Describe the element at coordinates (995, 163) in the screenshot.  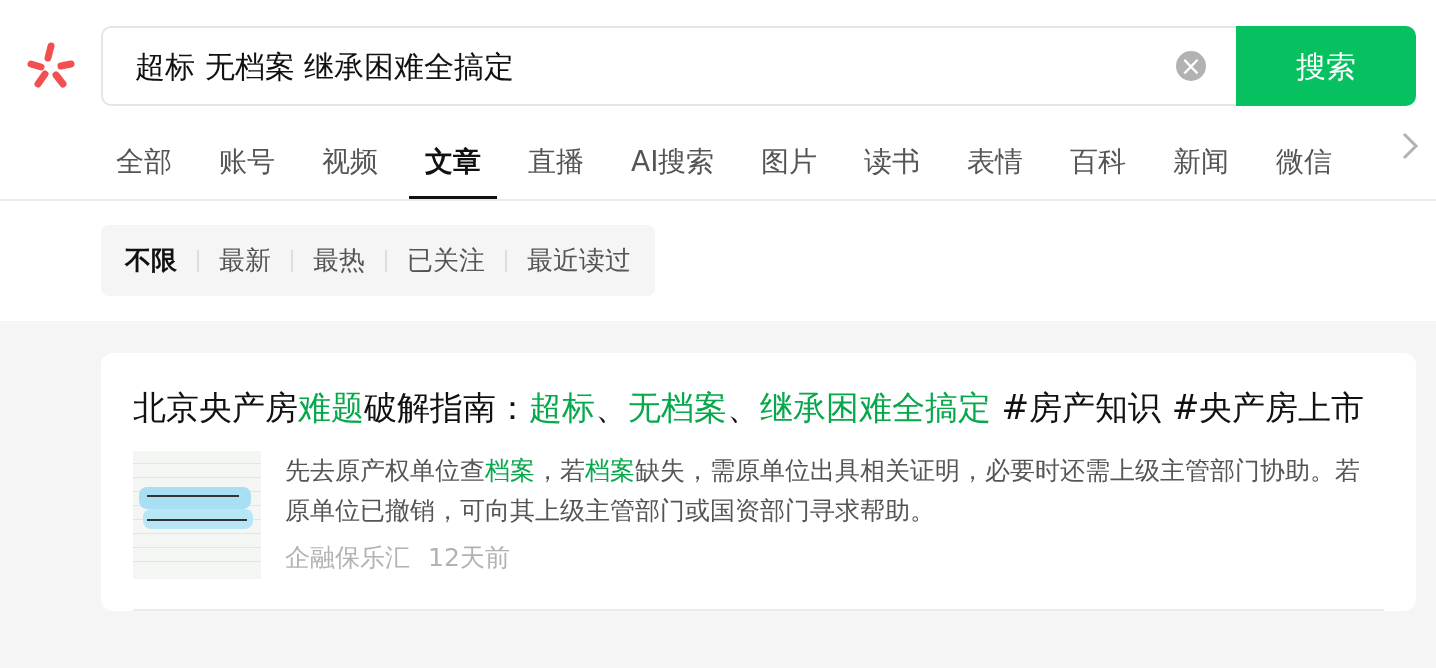
I see `tab: 表情` at that location.